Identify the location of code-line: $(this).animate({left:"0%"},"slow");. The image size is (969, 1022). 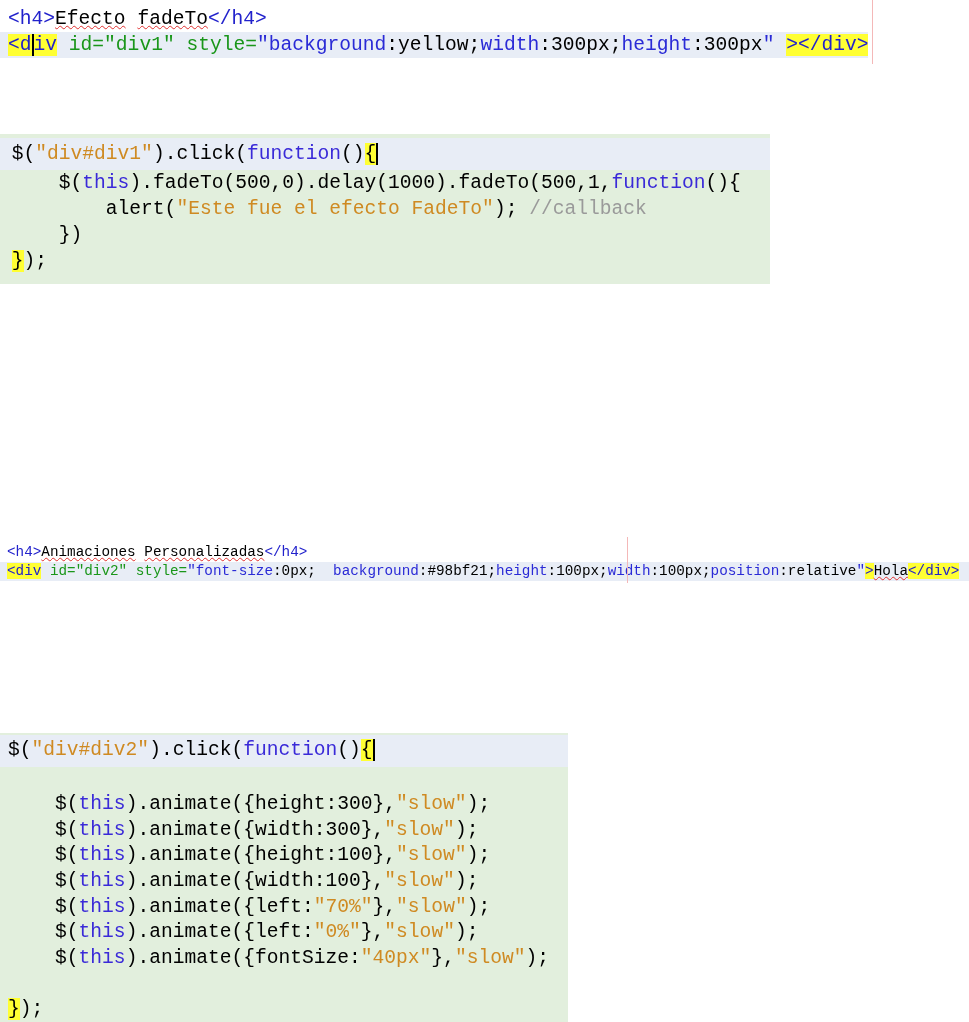
(267, 933).